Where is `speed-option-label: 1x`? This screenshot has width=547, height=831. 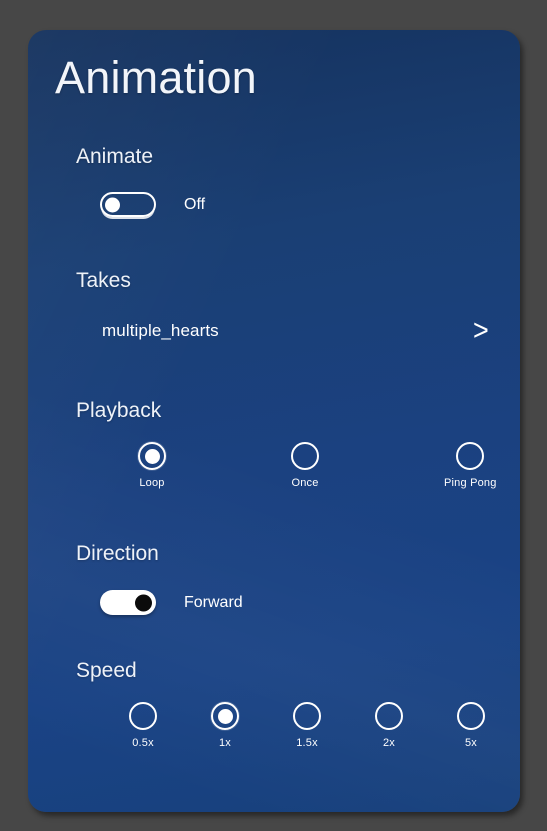
speed-option-label: 1x is located at coordinates (225, 743).